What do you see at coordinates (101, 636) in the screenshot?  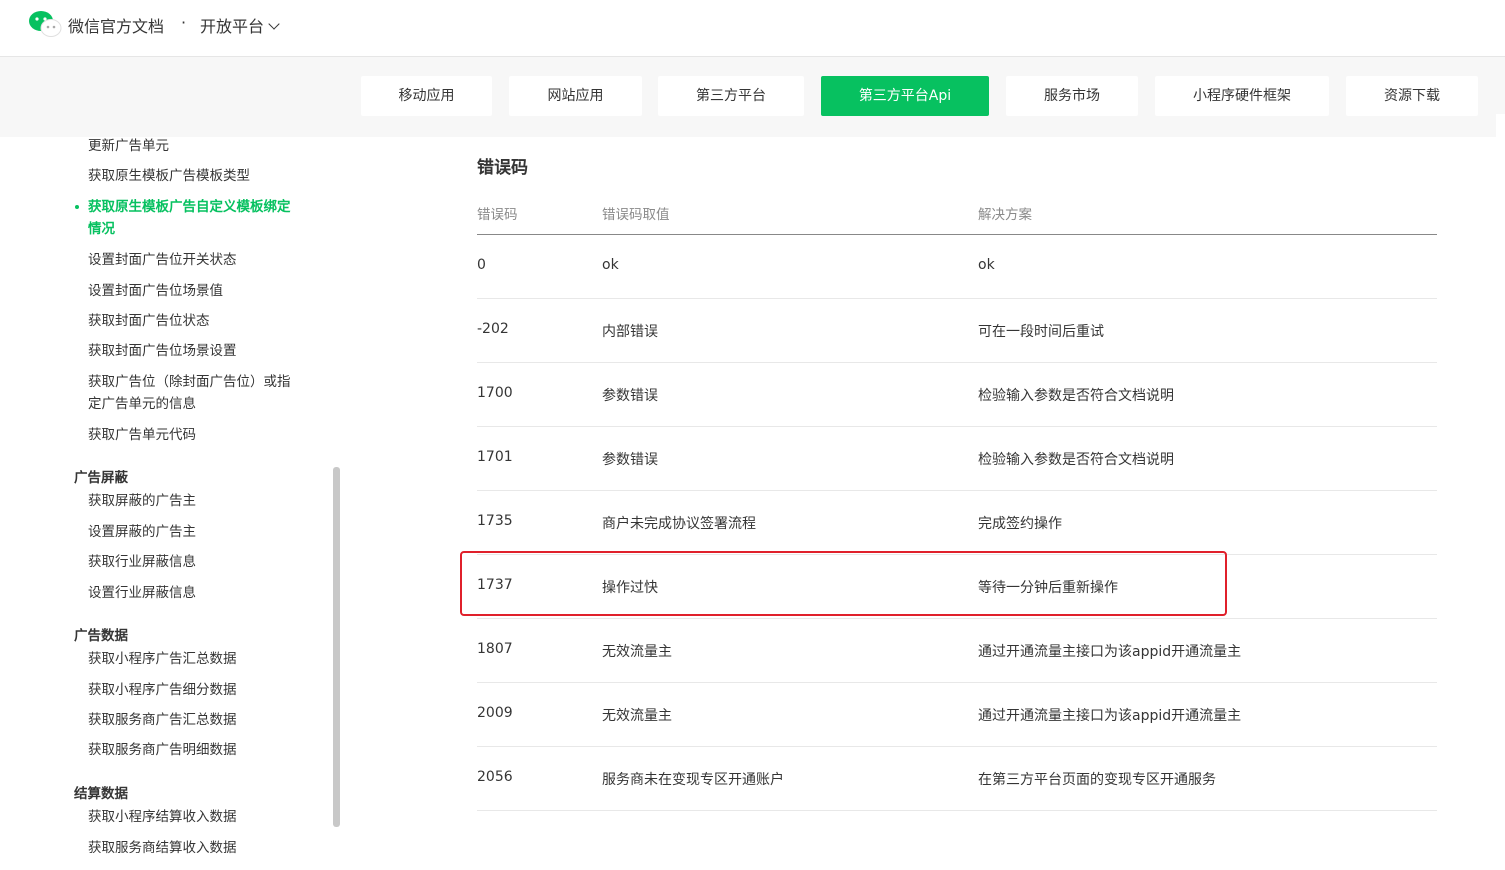 I see `sidebar-group-ad-data: 广告数据` at bounding box center [101, 636].